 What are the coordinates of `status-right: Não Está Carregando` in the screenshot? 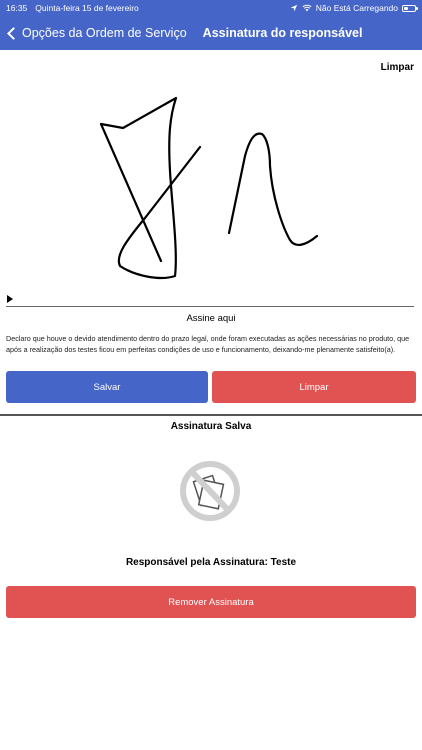 It's located at (354, 8).